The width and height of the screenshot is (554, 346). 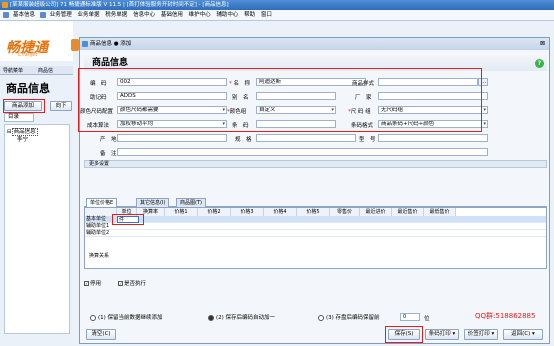 I want to click on name-label: * 名 称, so click(x=240, y=84).